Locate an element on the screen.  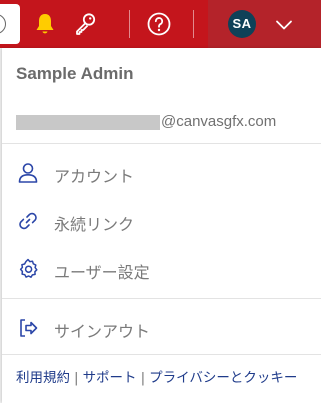
privacy-link: プライバシーとクッキー is located at coordinates (223, 378).